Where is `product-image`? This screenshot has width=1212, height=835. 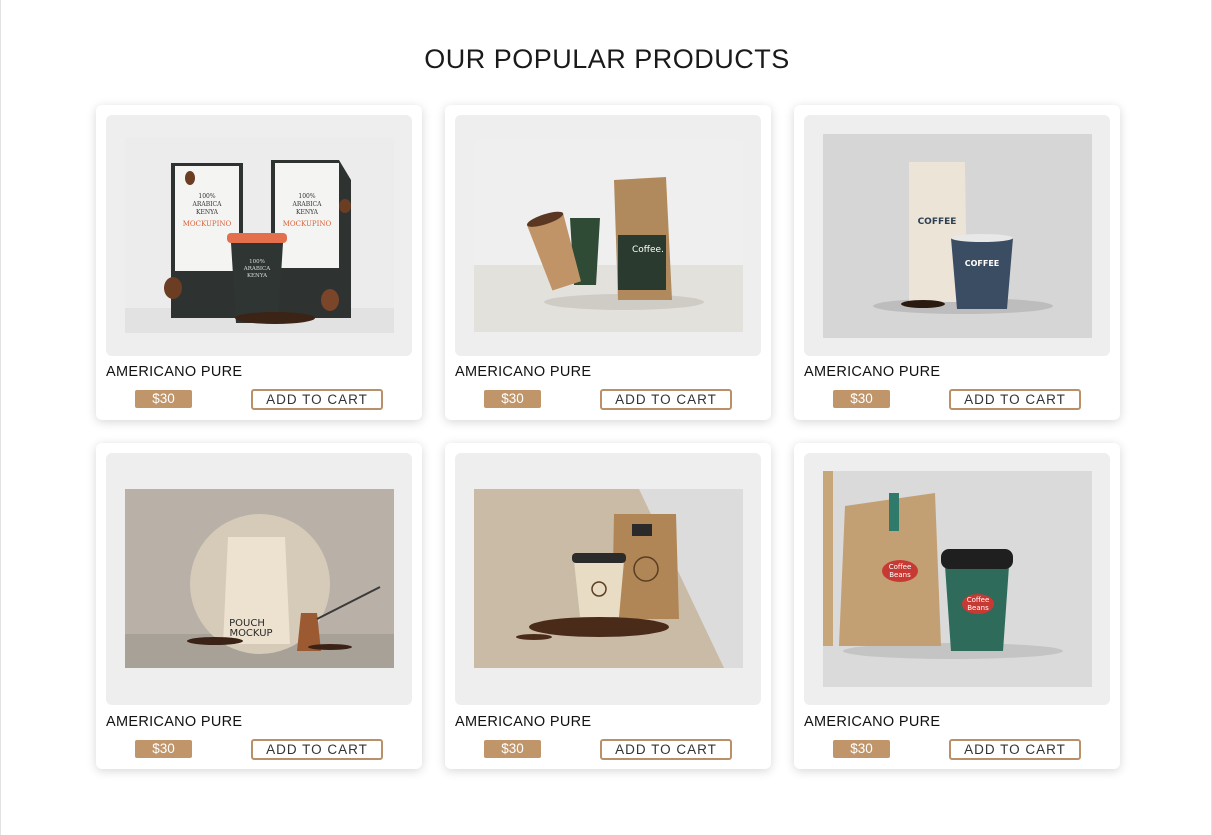 product-image is located at coordinates (608, 578).